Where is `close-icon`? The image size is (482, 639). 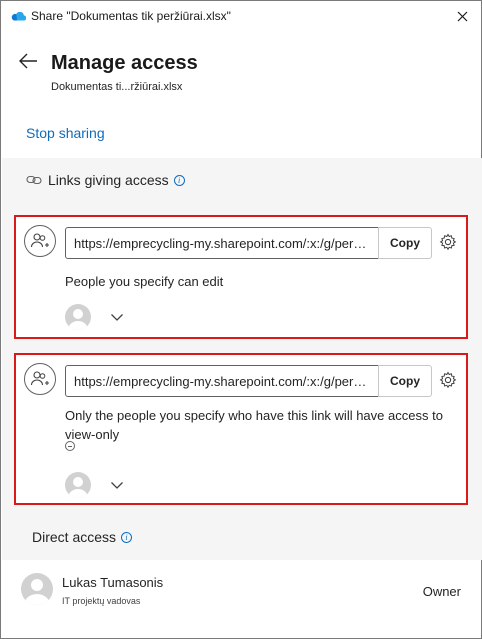
close-icon is located at coordinates (462, 16).